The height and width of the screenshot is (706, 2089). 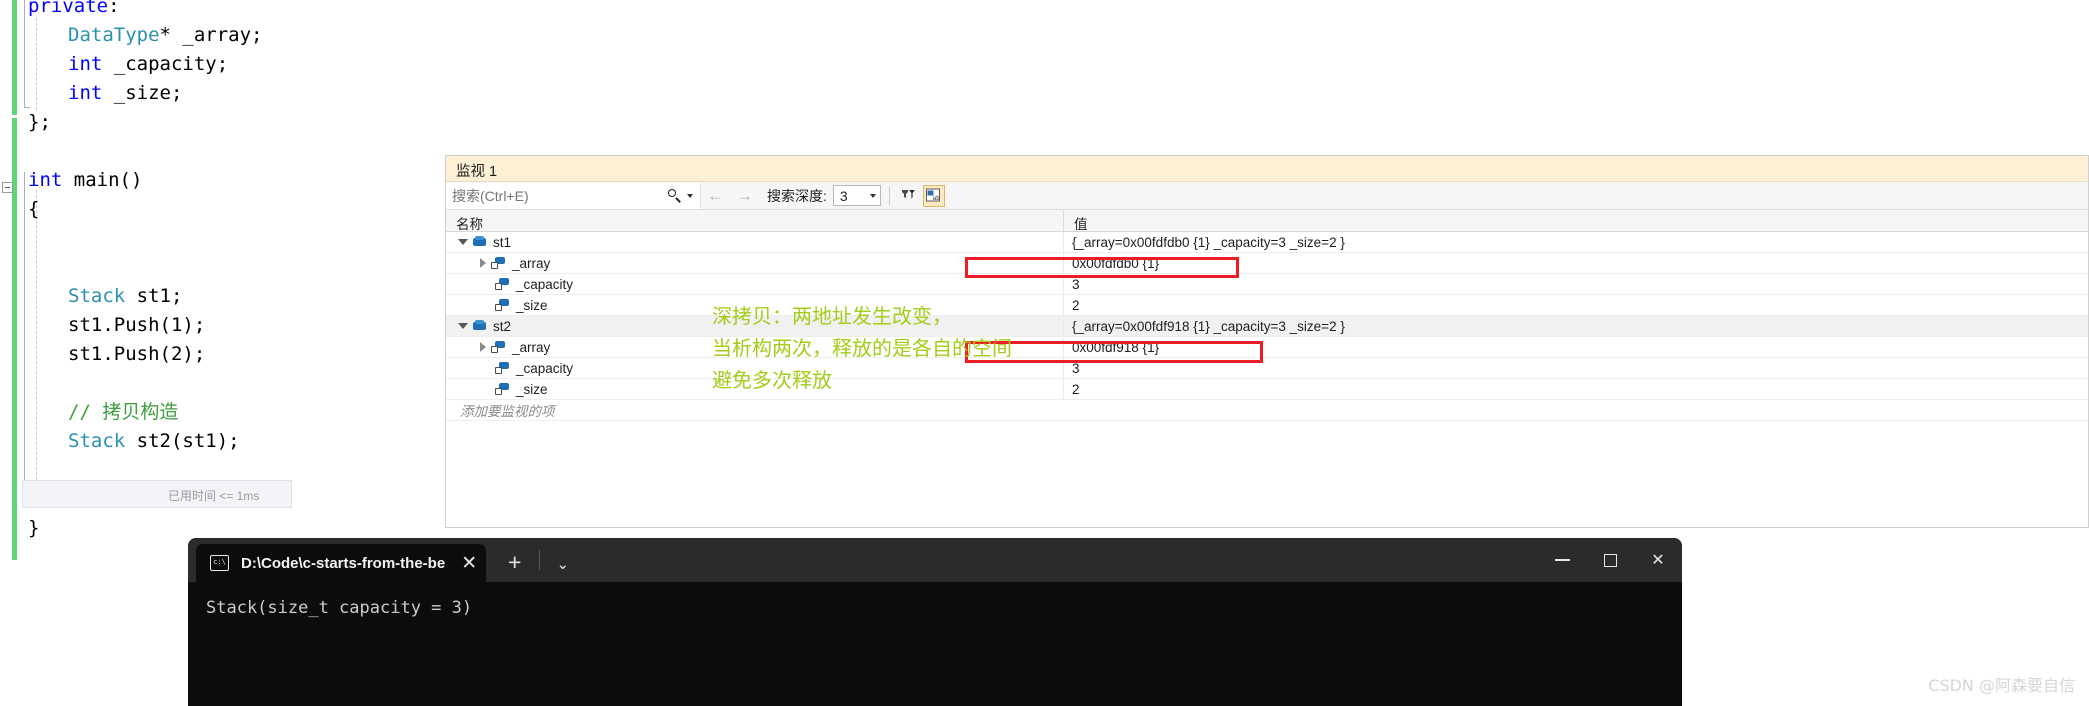 What do you see at coordinates (1267, 410) in the screenshot?
I see `add-watch-item-row: 添加要监视的项` at bounding box center [1267, 410].